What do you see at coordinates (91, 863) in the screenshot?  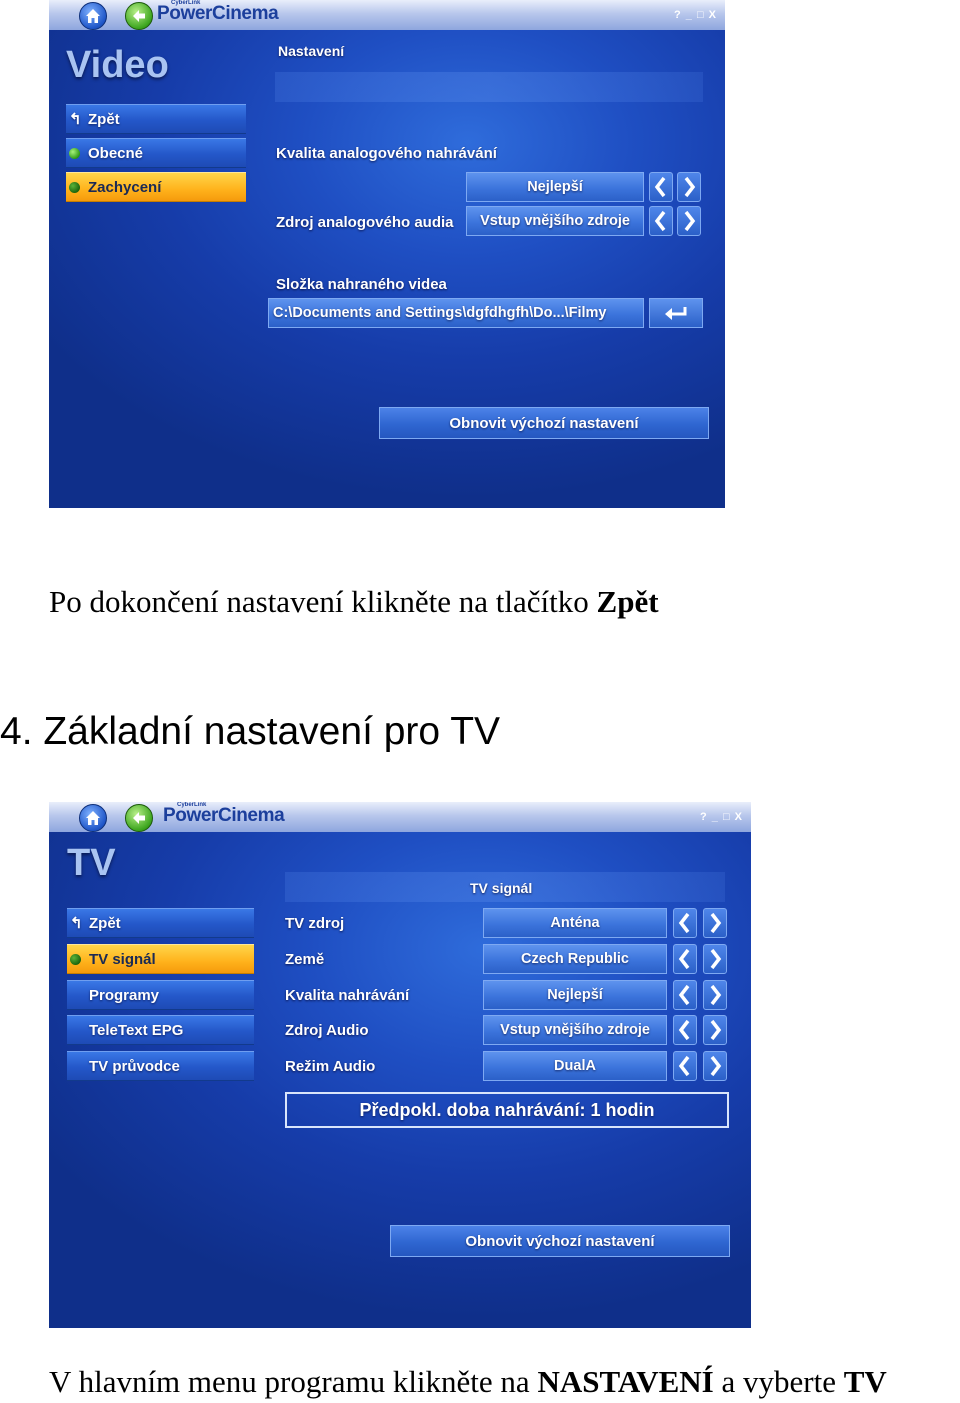 I see `section-title: TV` at bounding box center [91, 863].